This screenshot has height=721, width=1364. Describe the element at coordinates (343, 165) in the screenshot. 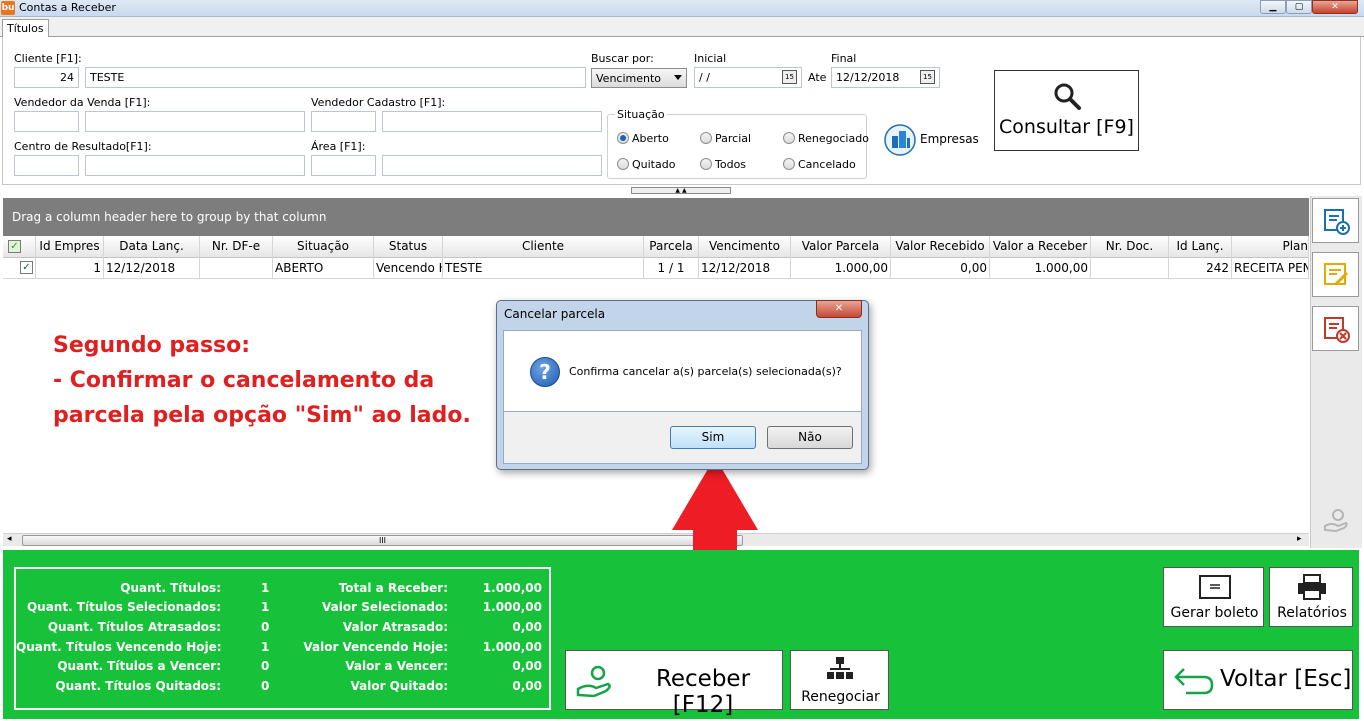

I see `area-code-input` at that location.